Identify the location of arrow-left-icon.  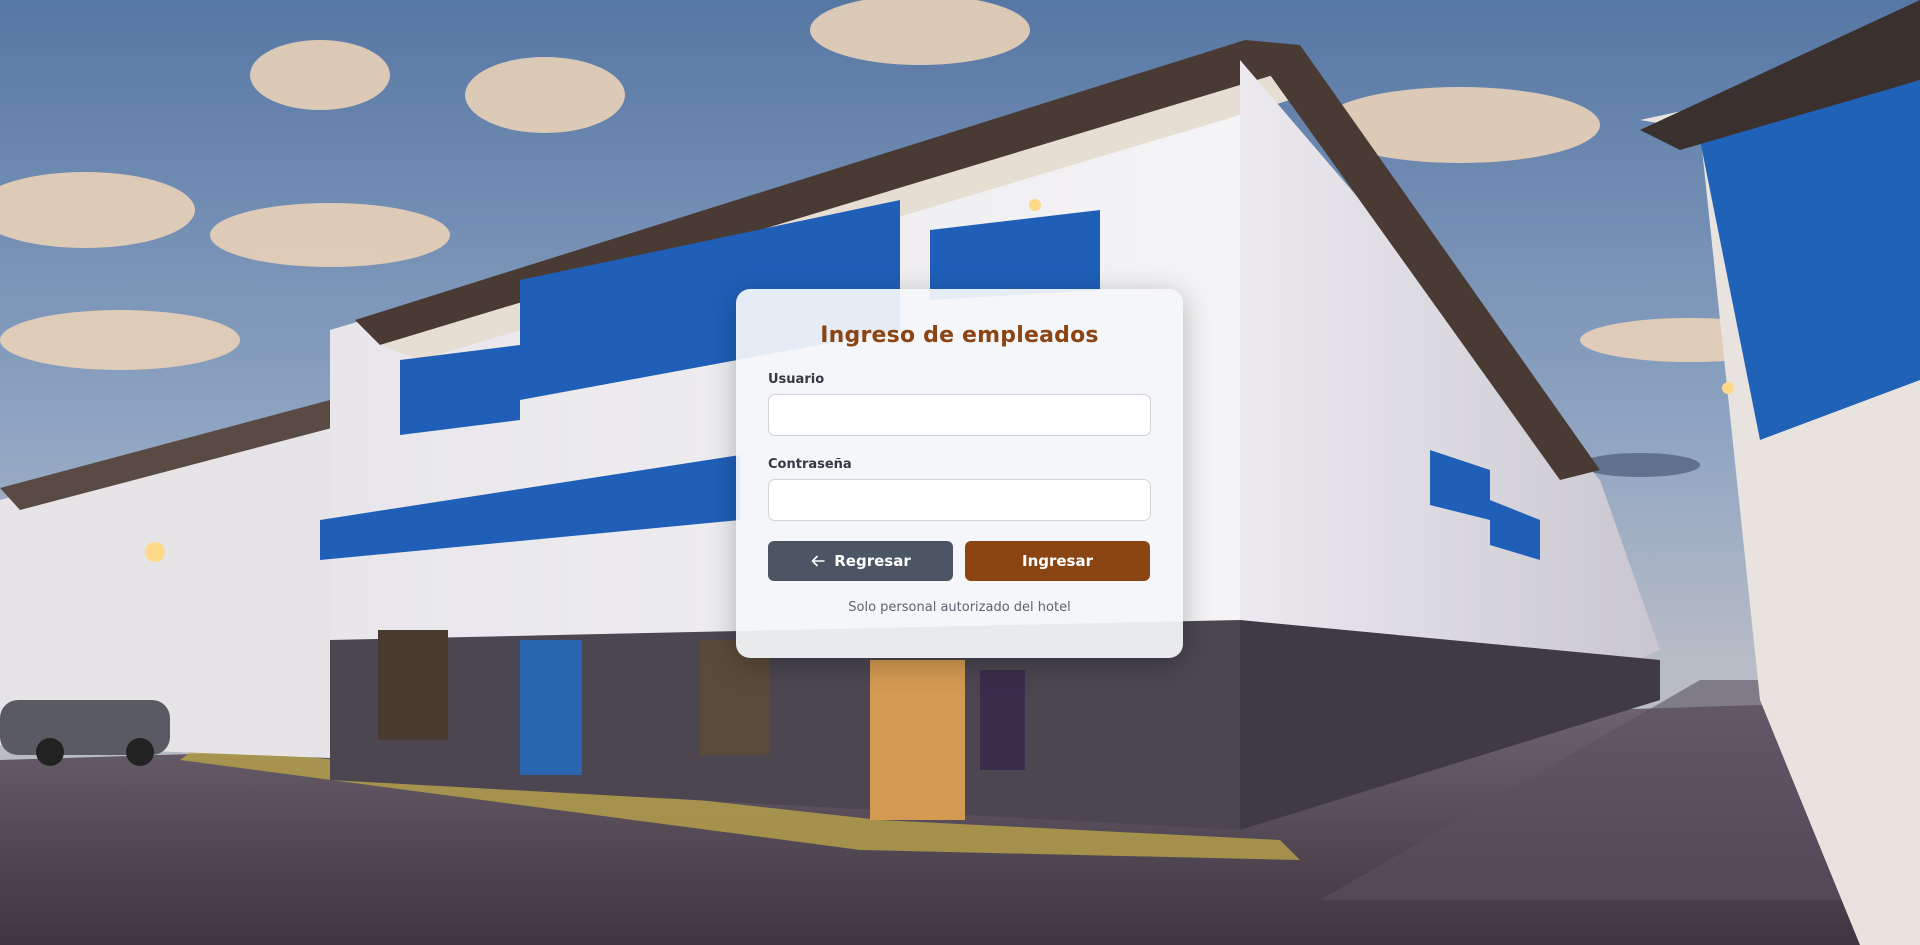
(818, 561).